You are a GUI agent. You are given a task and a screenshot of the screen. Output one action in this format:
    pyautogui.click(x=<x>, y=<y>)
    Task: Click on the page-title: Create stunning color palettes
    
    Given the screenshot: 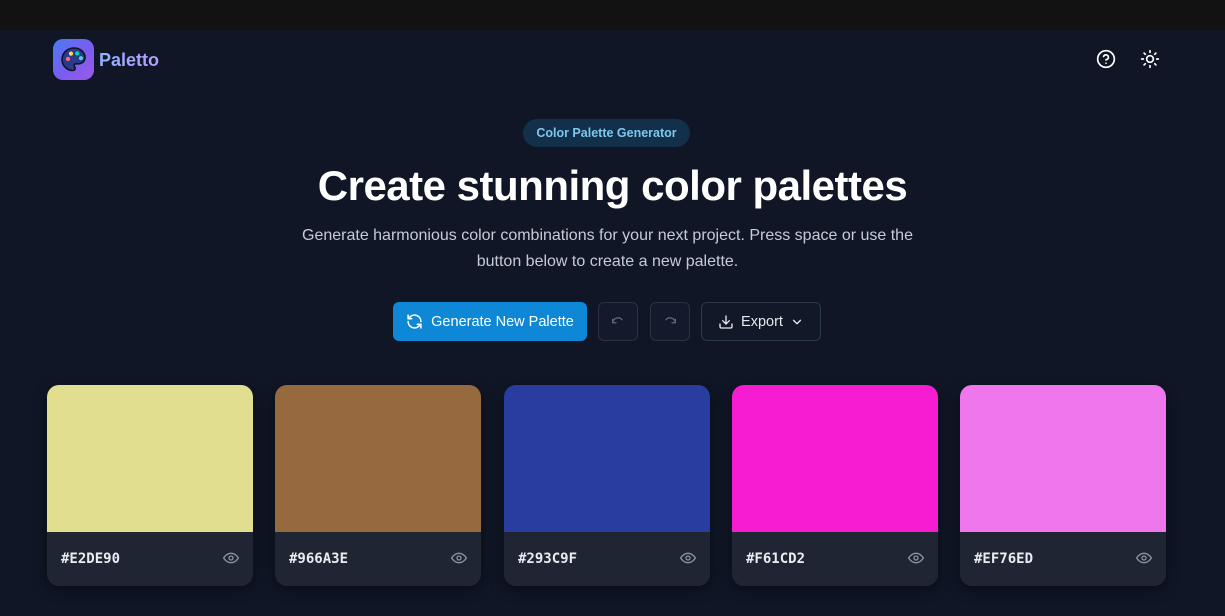 What is the action you would take?
    pyautogui.click(x=612, y=185)
    